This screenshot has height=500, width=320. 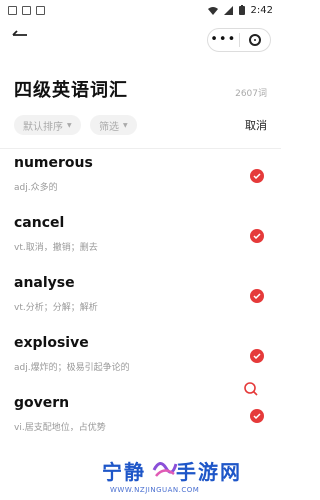 What do you see at coordinates (40, 10) in the screenshot?
I see `app-notification-icon` at bounding box center [40, 10].